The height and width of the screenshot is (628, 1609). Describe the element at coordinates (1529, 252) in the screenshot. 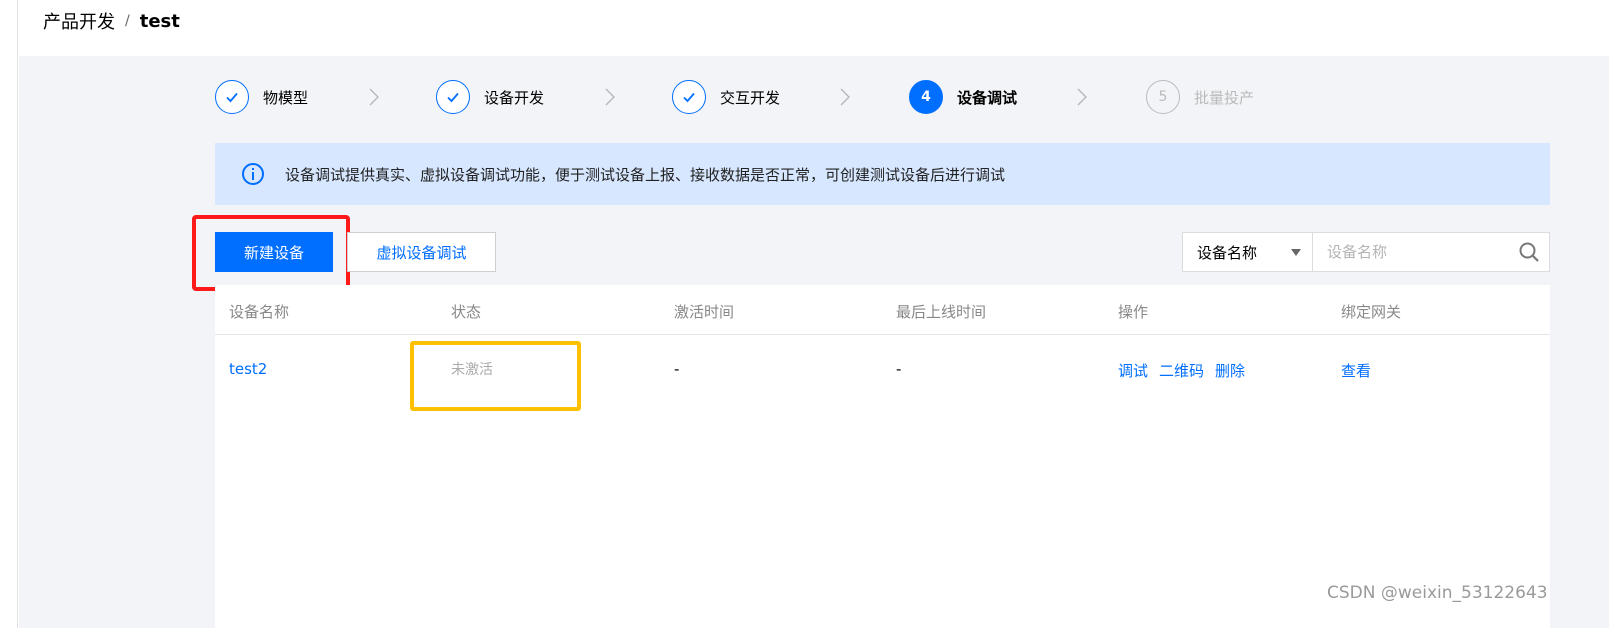

I see `search-icon` at that location.